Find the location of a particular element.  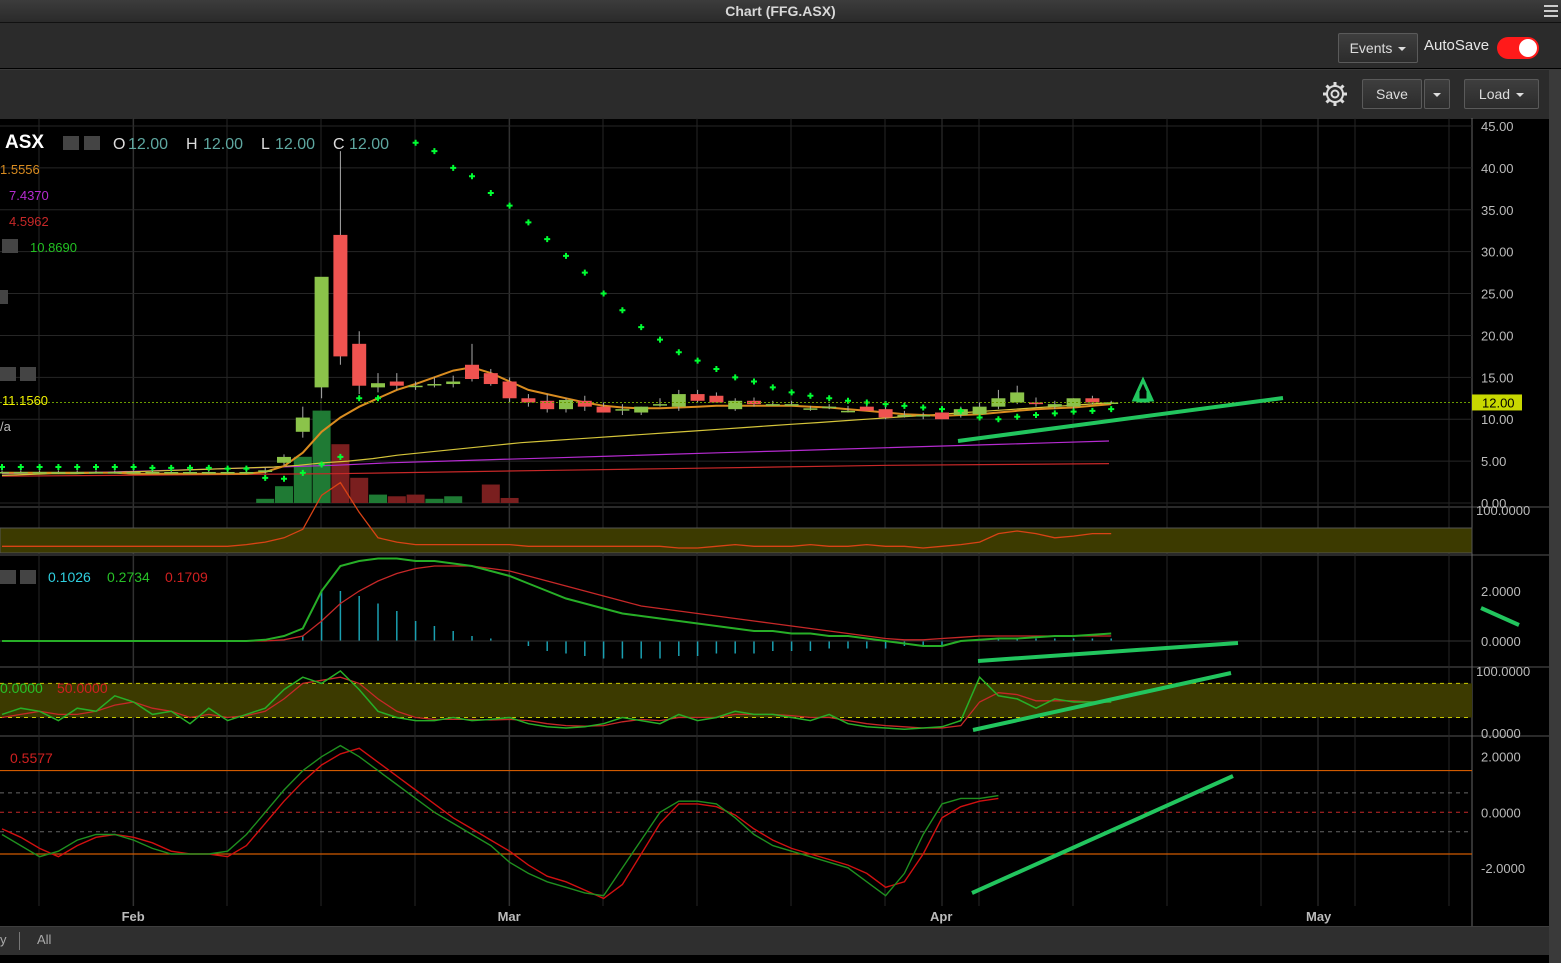

price-tag: 12.00 is located at coordinates (1498, 402).